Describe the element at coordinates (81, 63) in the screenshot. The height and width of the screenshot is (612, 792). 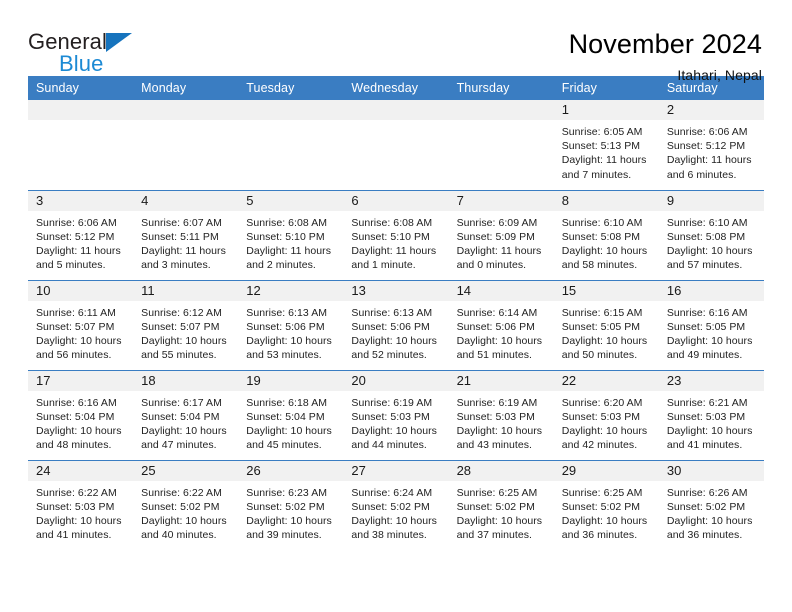
I see `logo-text-blue: Blue` at that location.